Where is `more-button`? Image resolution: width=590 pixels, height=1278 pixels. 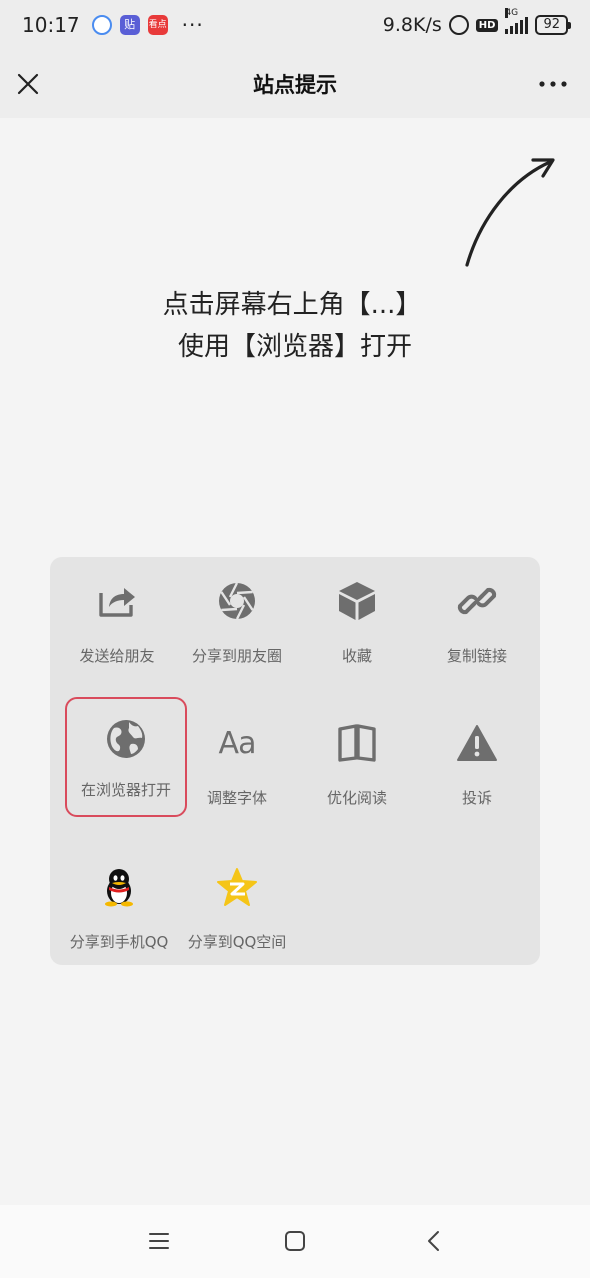
more-button is located at coordinates (553, 84).